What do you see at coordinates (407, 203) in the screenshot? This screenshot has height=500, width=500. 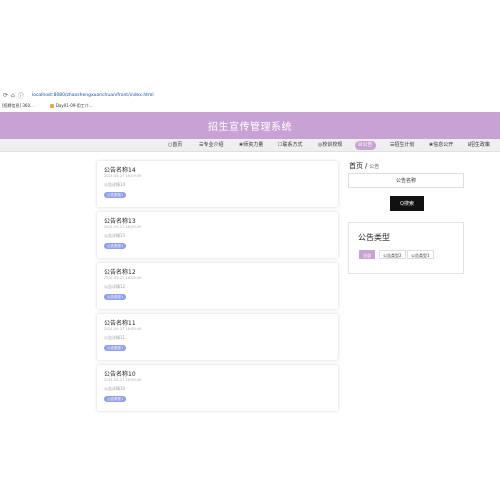 I see `search-button: Q搜索` at bounding box center [407, 203].